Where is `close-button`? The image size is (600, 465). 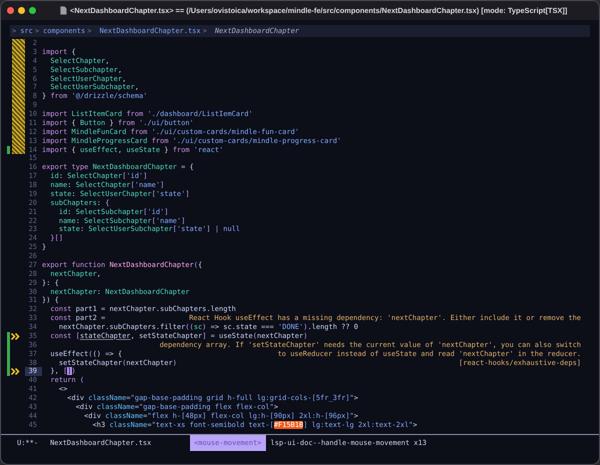
close-button is located at coordinates (10, 10).